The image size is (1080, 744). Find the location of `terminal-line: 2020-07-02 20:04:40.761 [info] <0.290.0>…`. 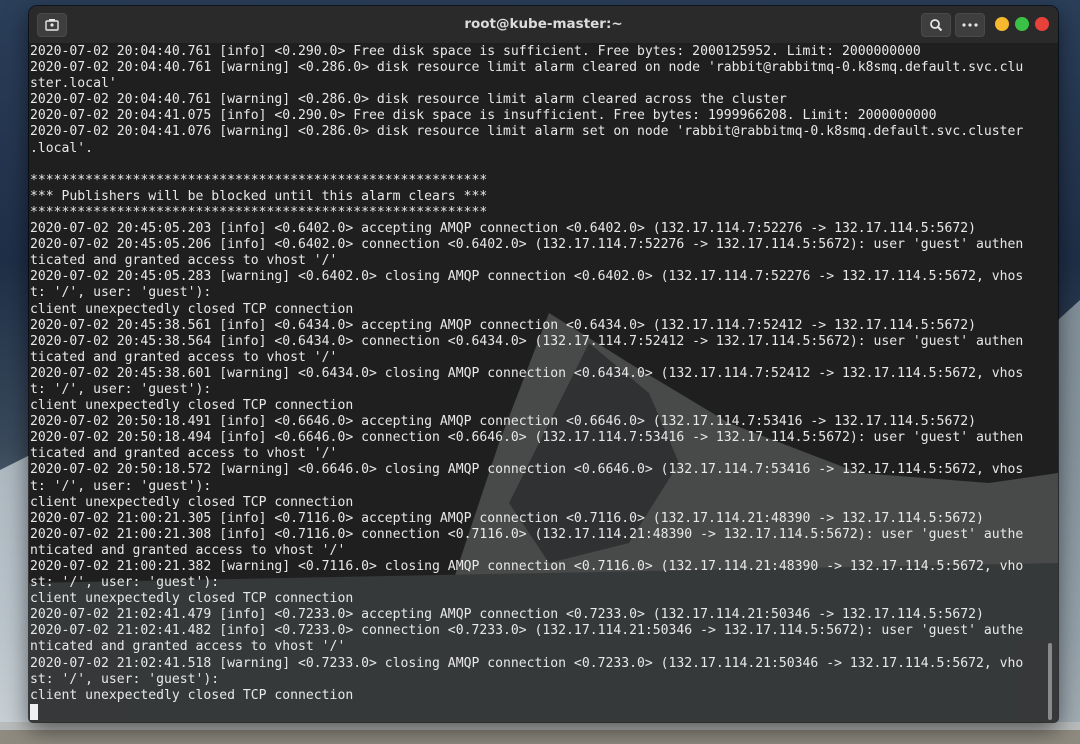

terminal-line: 2020-07-02 20:04:40.761 [info] <0.290.0>… is located at coordinates (475, 51).